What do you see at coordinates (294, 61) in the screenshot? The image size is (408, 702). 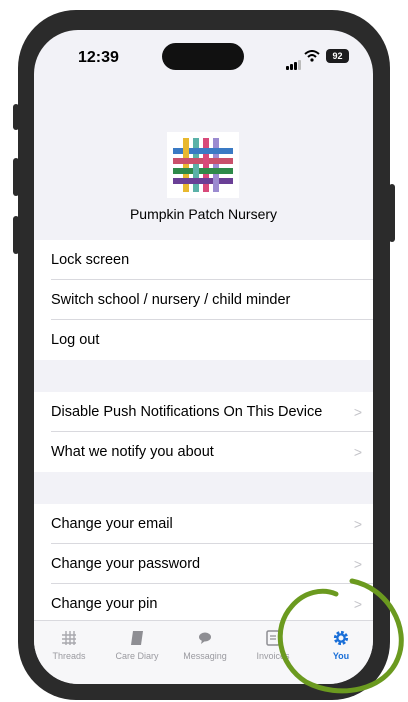 I see `signal-icon` at bounding box center [294, 61].